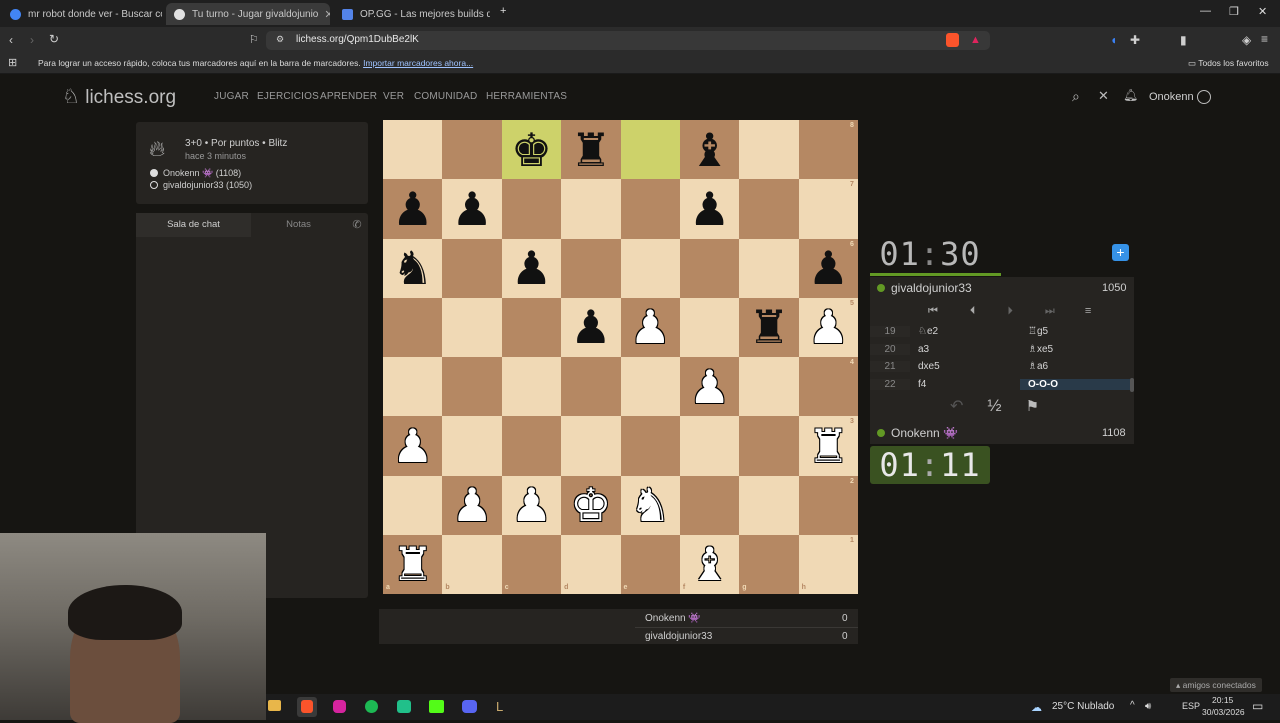  I want to click on white-move: a3, so click(965, 349).